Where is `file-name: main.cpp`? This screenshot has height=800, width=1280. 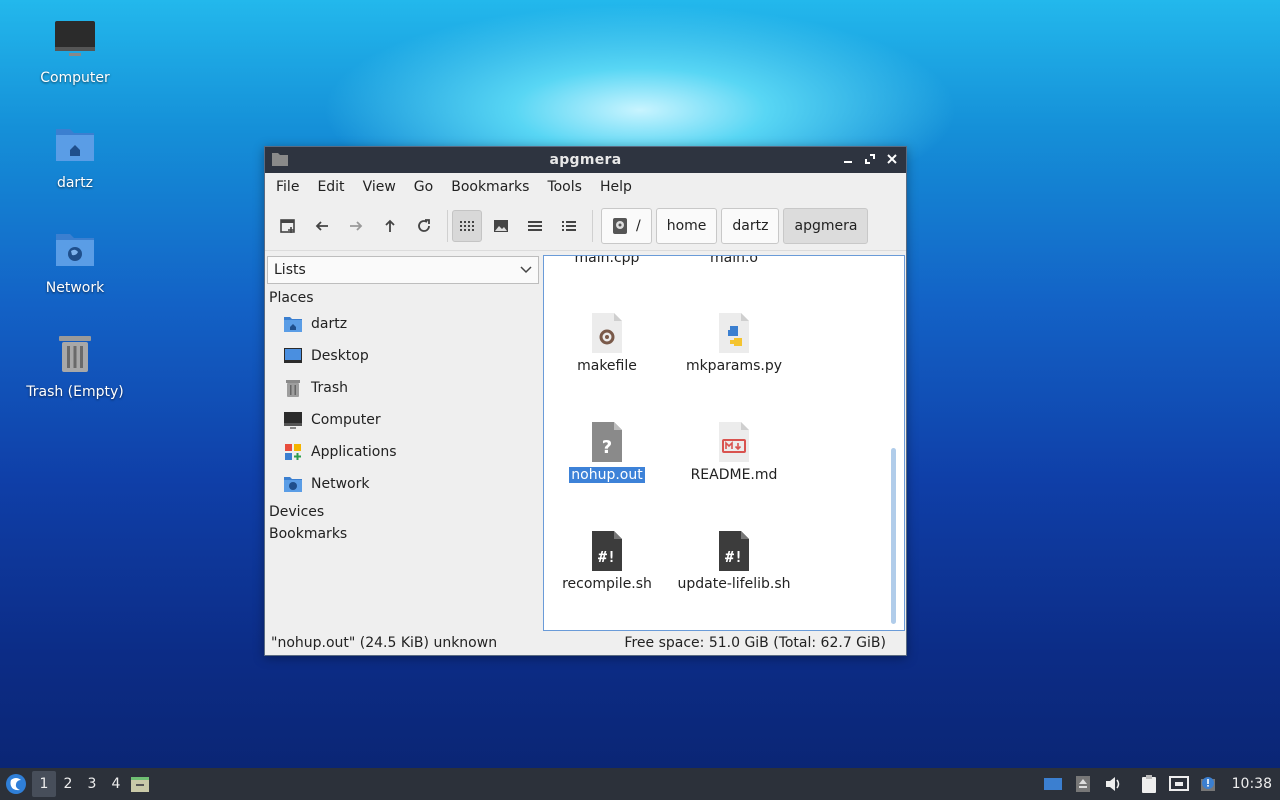
file-name: main.cpp is located at coordinates (607, 260).